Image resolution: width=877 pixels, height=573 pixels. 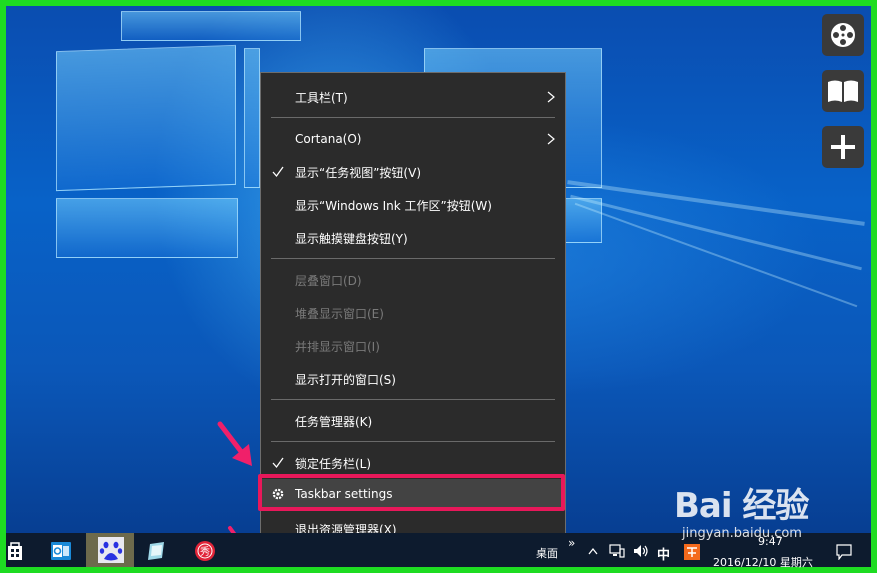 What do you see at coordinates (571, 543) in the screenshot?
I see `taskbar-overflow: »` at bounding box center [571, 543].